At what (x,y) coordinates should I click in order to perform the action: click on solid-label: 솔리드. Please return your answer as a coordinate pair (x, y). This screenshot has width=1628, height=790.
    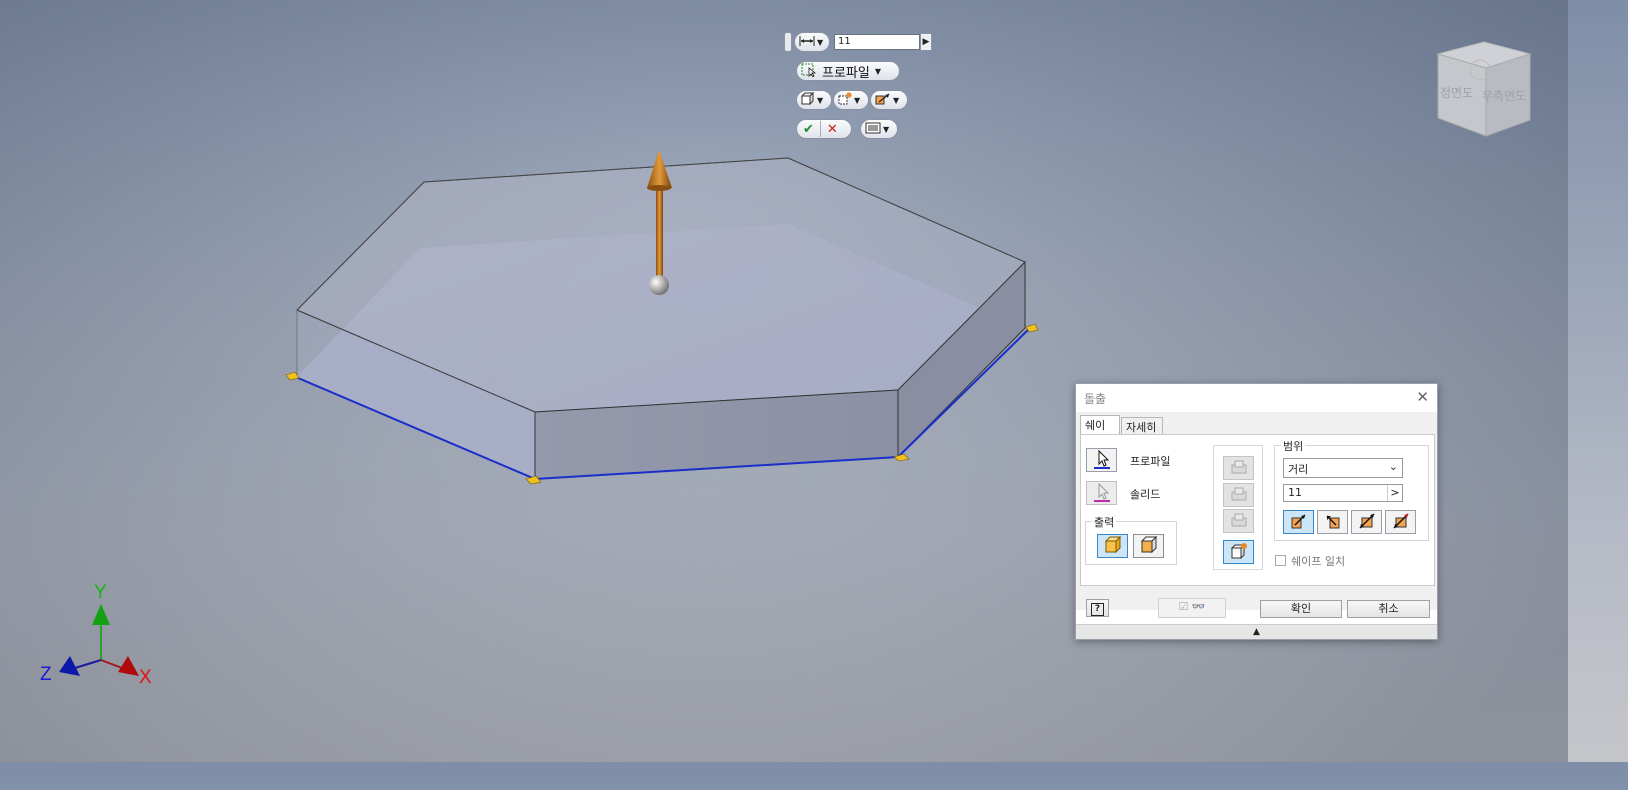
    Looking at the image, I should click on (1145, 494).